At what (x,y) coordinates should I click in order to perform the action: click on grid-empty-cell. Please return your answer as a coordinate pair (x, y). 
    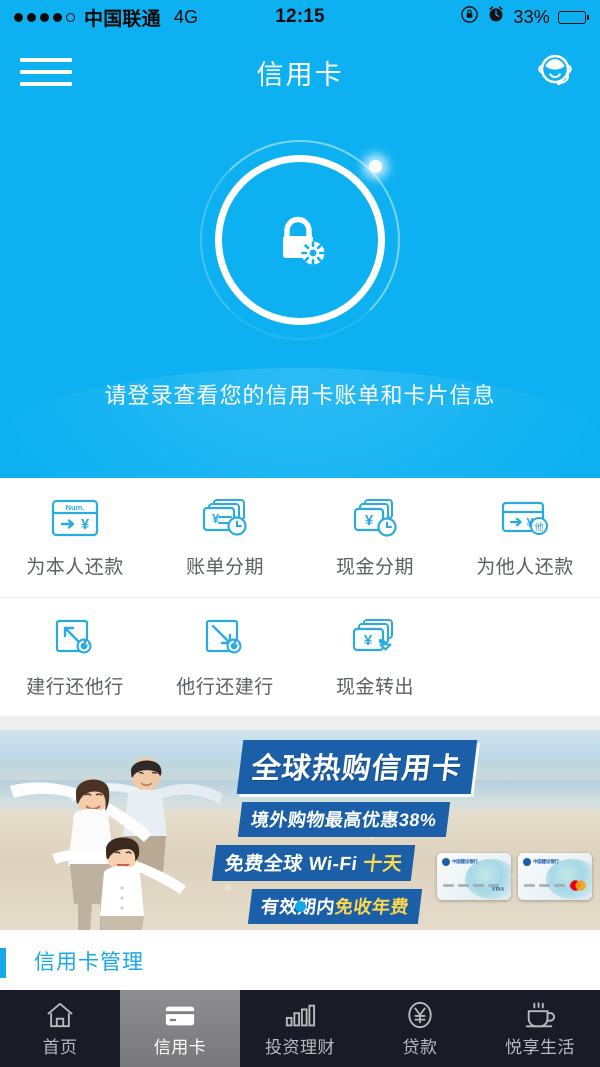
    Looking at the image, I should click on (525, 657).